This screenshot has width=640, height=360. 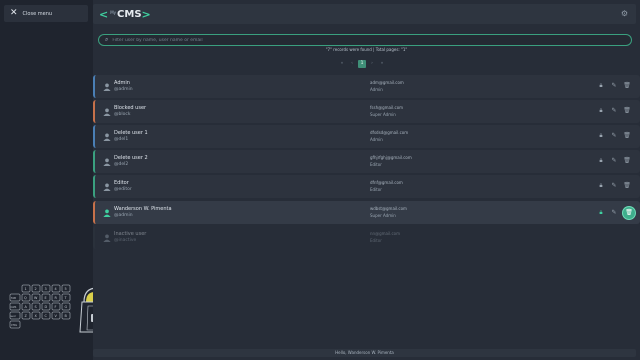 What do you see at coordinates (391, 157) in the screenshot?
I see `user-email: gfhjrfghj@gmail.com` at bounding box center [391, 157].